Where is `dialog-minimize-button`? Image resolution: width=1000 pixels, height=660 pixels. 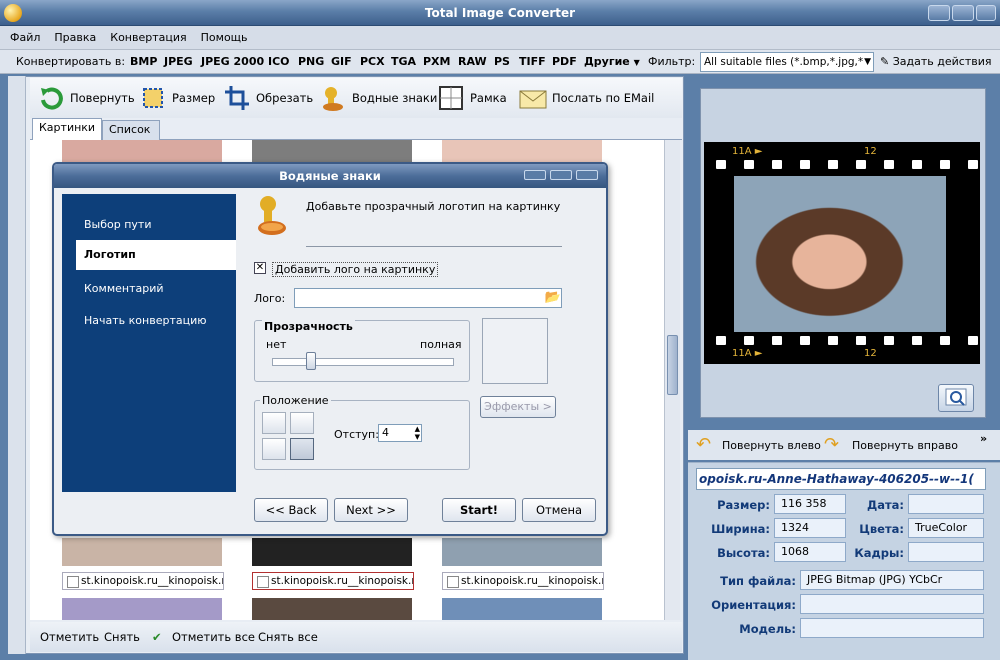 dialog-minimize-button is located at coordinates (535, 175).